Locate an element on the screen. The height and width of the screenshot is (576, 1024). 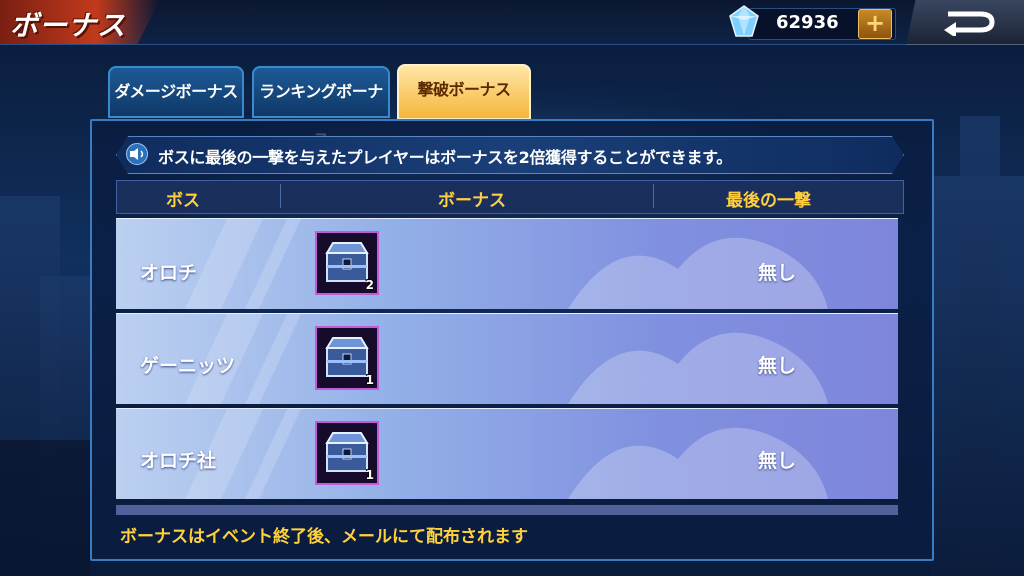
page-title: ボーナス is located at coordinates (68, 25).